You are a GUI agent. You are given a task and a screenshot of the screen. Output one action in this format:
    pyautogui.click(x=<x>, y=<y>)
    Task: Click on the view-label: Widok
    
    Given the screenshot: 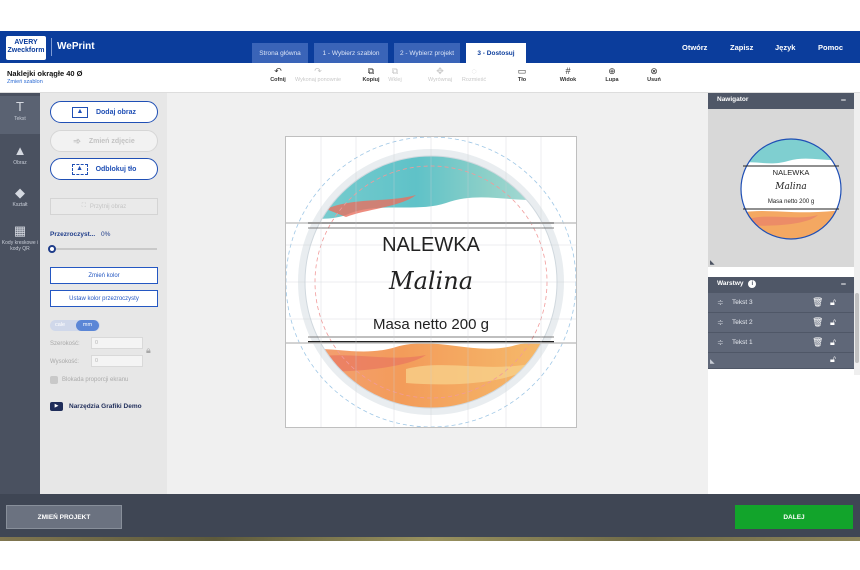 What is the action you would take?
    pyautogui.click(x=568, y=80)
    